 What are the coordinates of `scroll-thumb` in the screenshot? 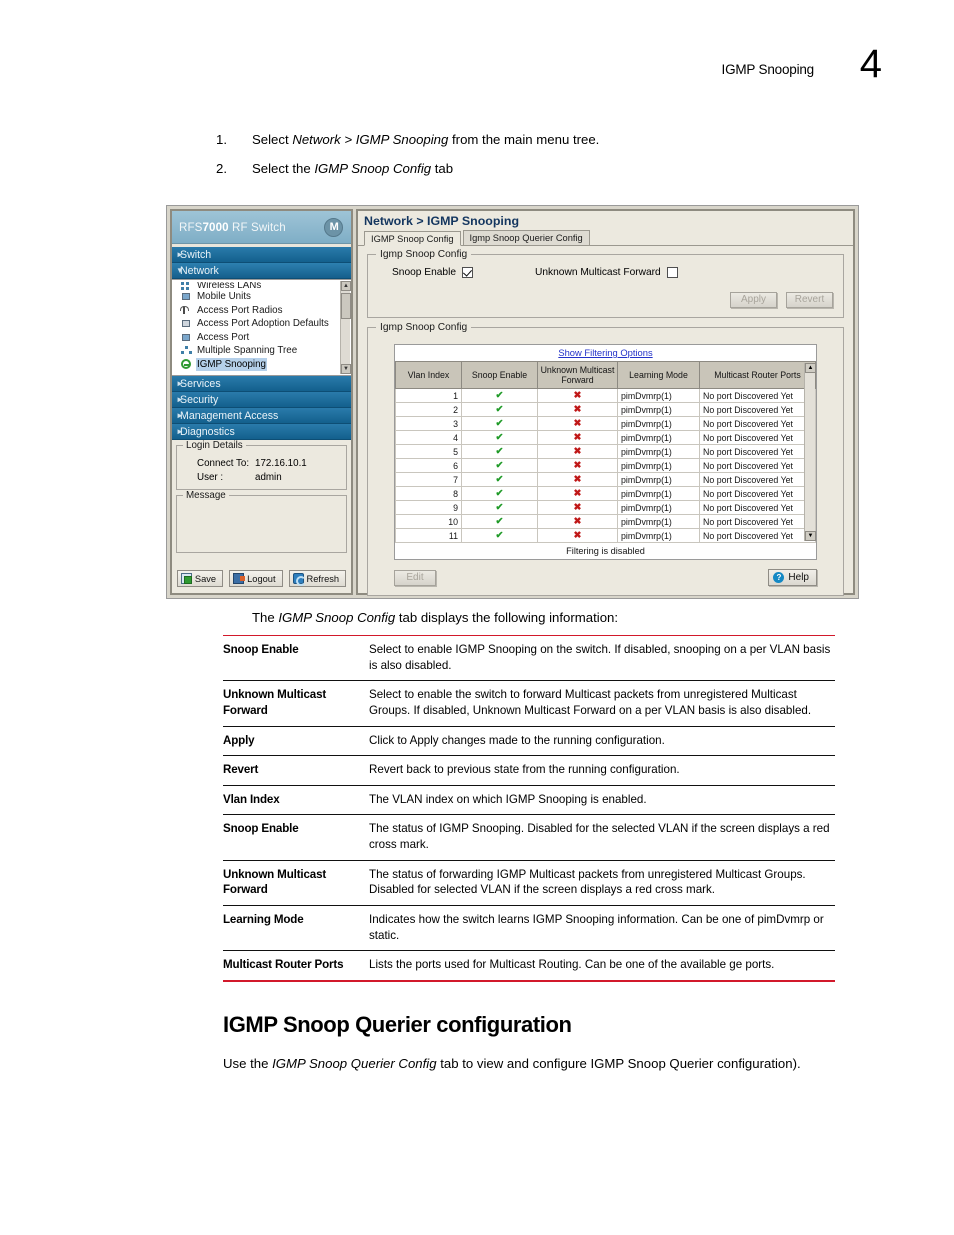 It's located at (346, 306).